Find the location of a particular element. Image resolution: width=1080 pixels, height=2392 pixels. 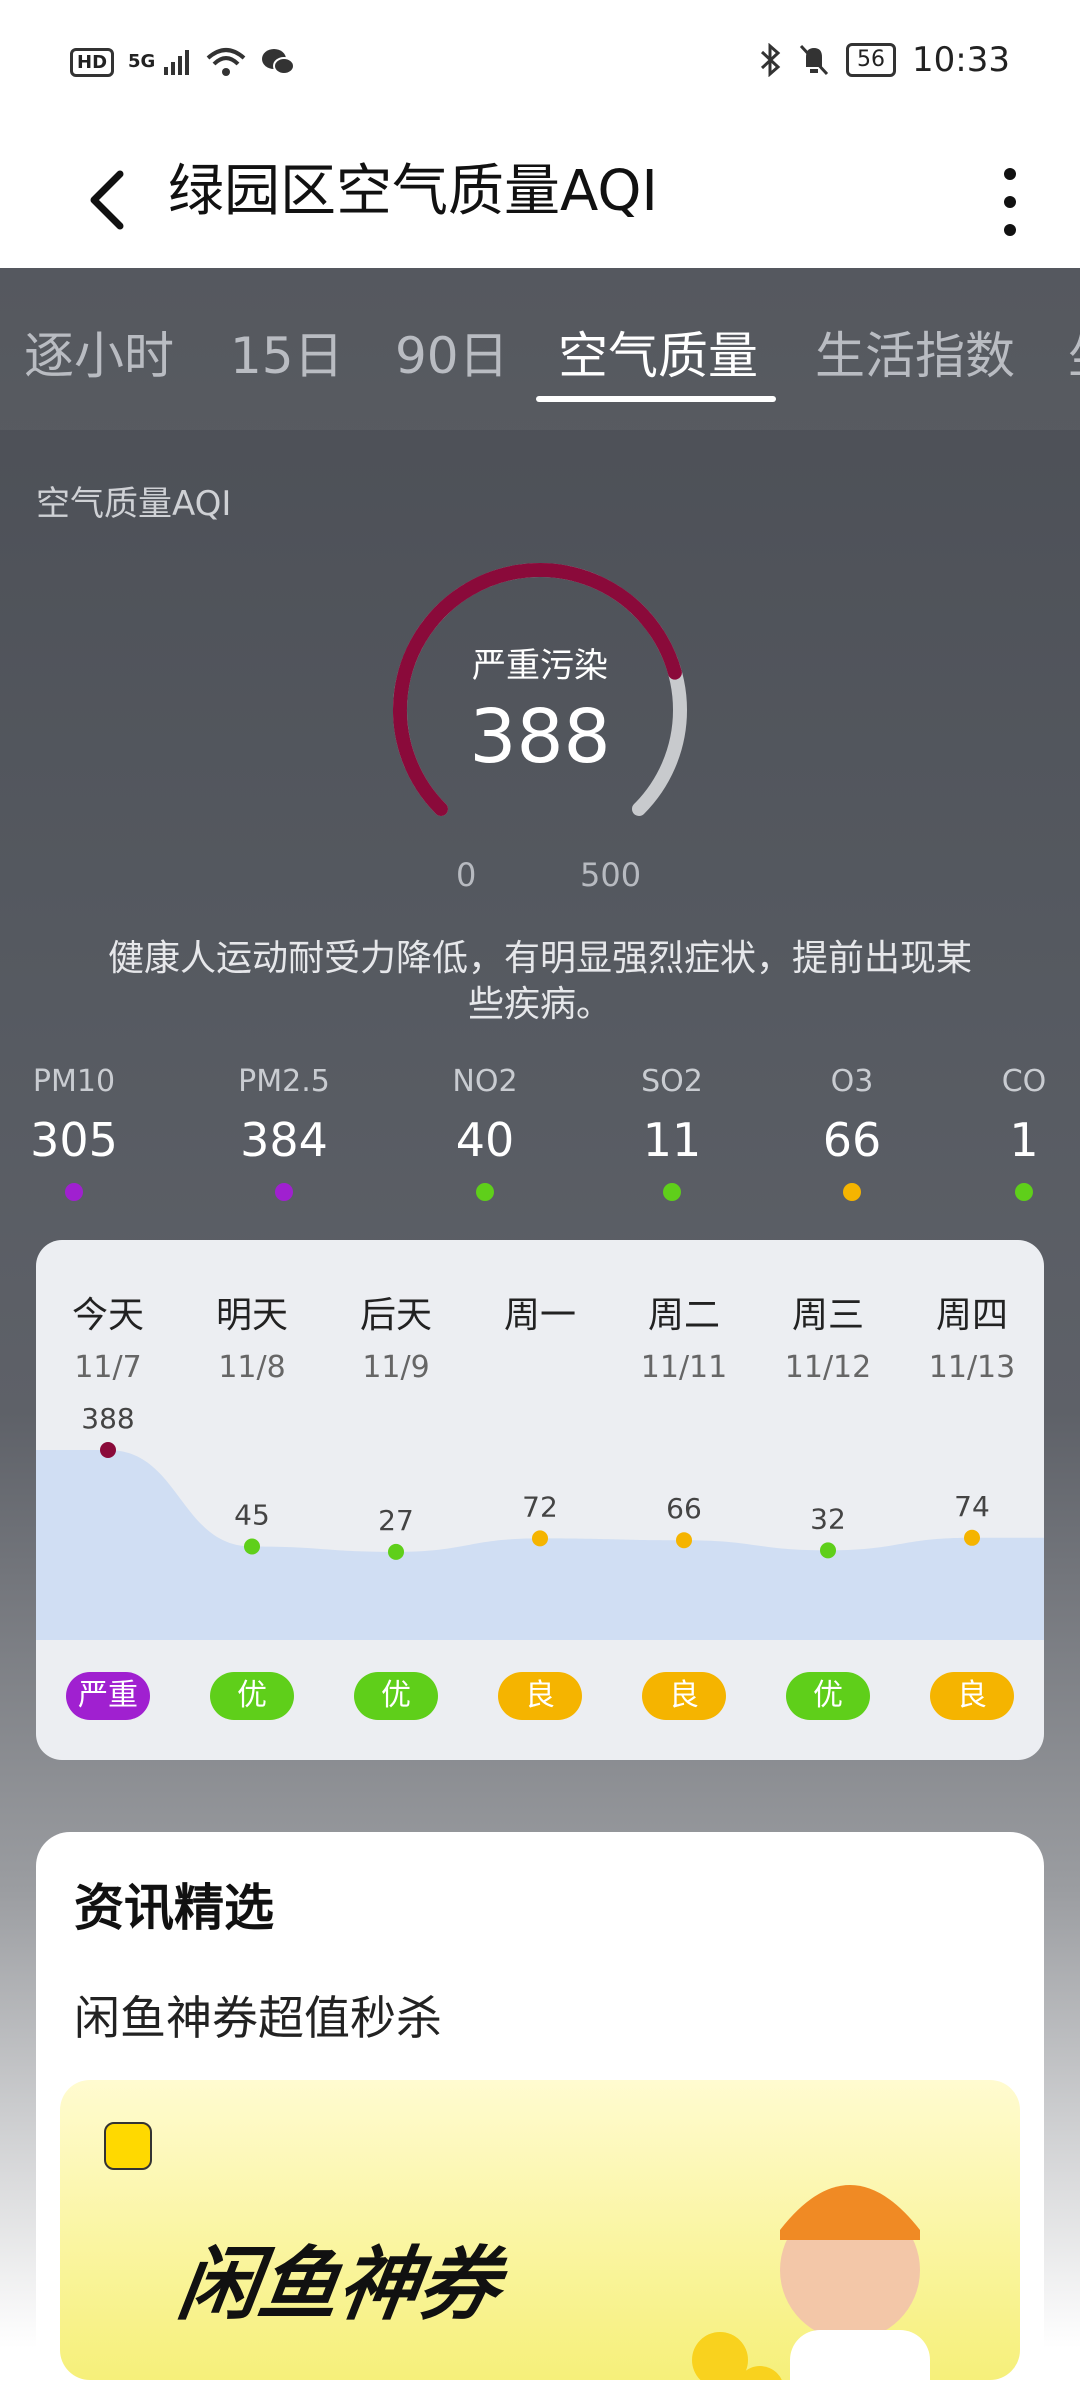

page-title: 绿园区空气质量AQI is located at coordinates (413, 191).